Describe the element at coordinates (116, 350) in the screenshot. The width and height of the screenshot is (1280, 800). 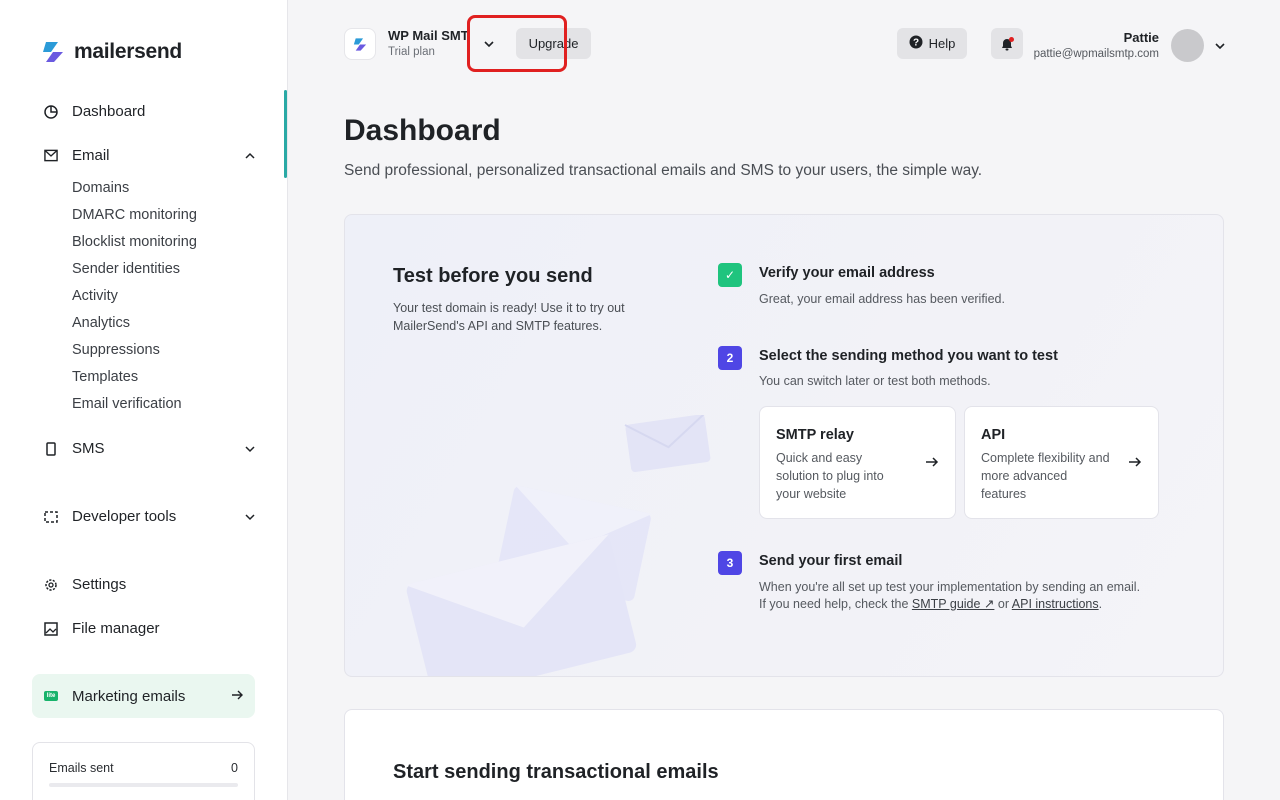
I see `sidebar-subitem-suppressions: Suppressions` at that location.